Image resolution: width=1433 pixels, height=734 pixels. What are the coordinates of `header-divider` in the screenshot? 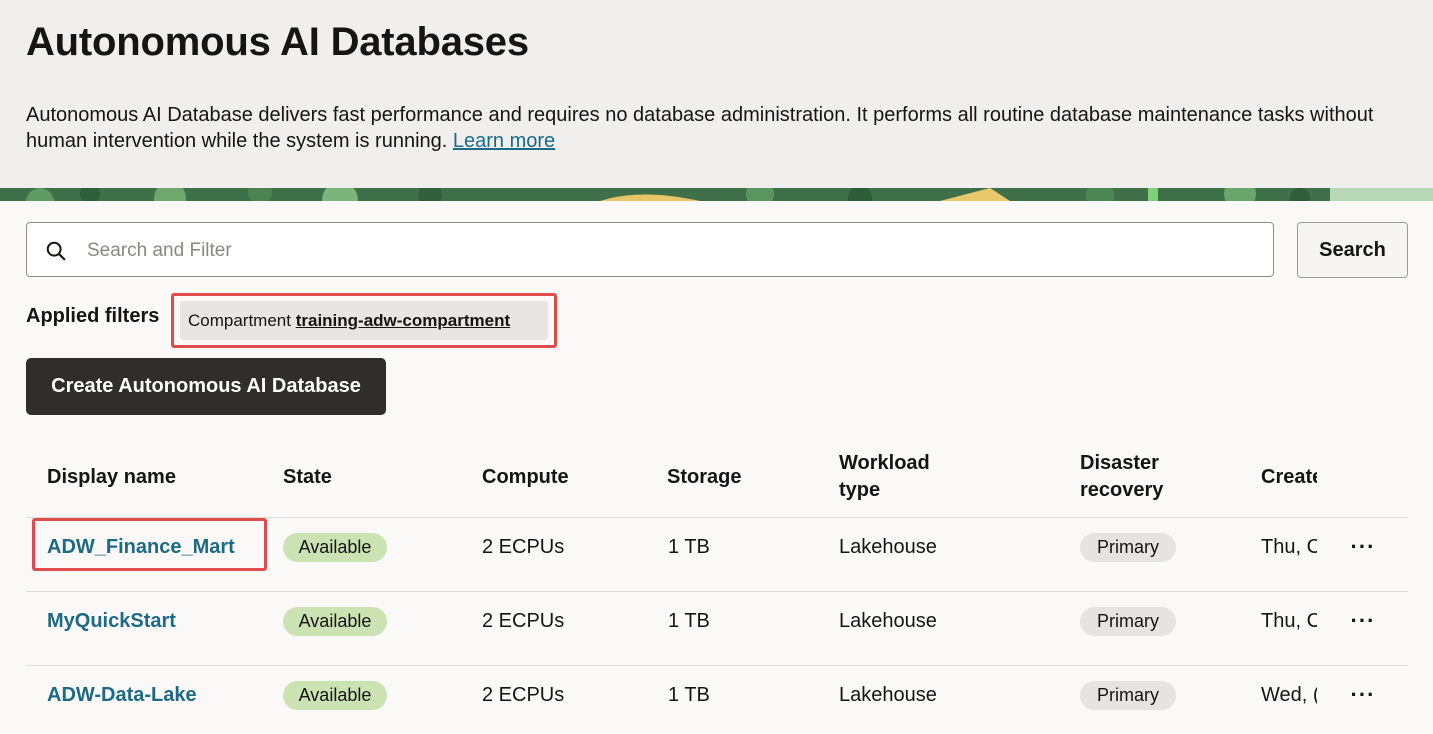 It's located at (717, 517).